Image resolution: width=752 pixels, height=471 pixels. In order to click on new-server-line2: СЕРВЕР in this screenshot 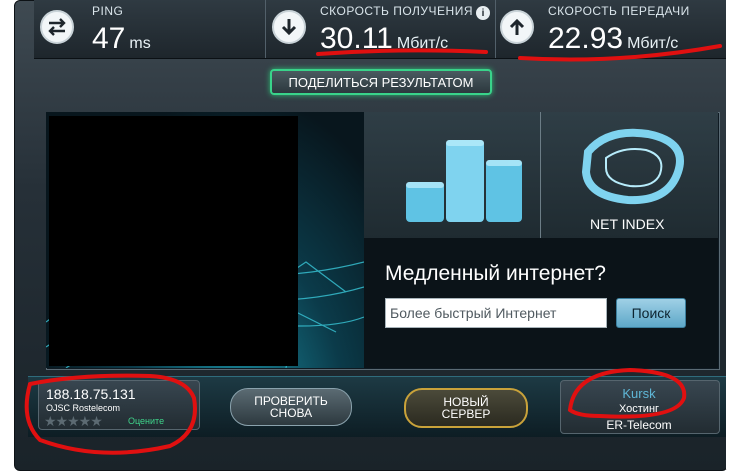, I will do `click(466, 414)`.